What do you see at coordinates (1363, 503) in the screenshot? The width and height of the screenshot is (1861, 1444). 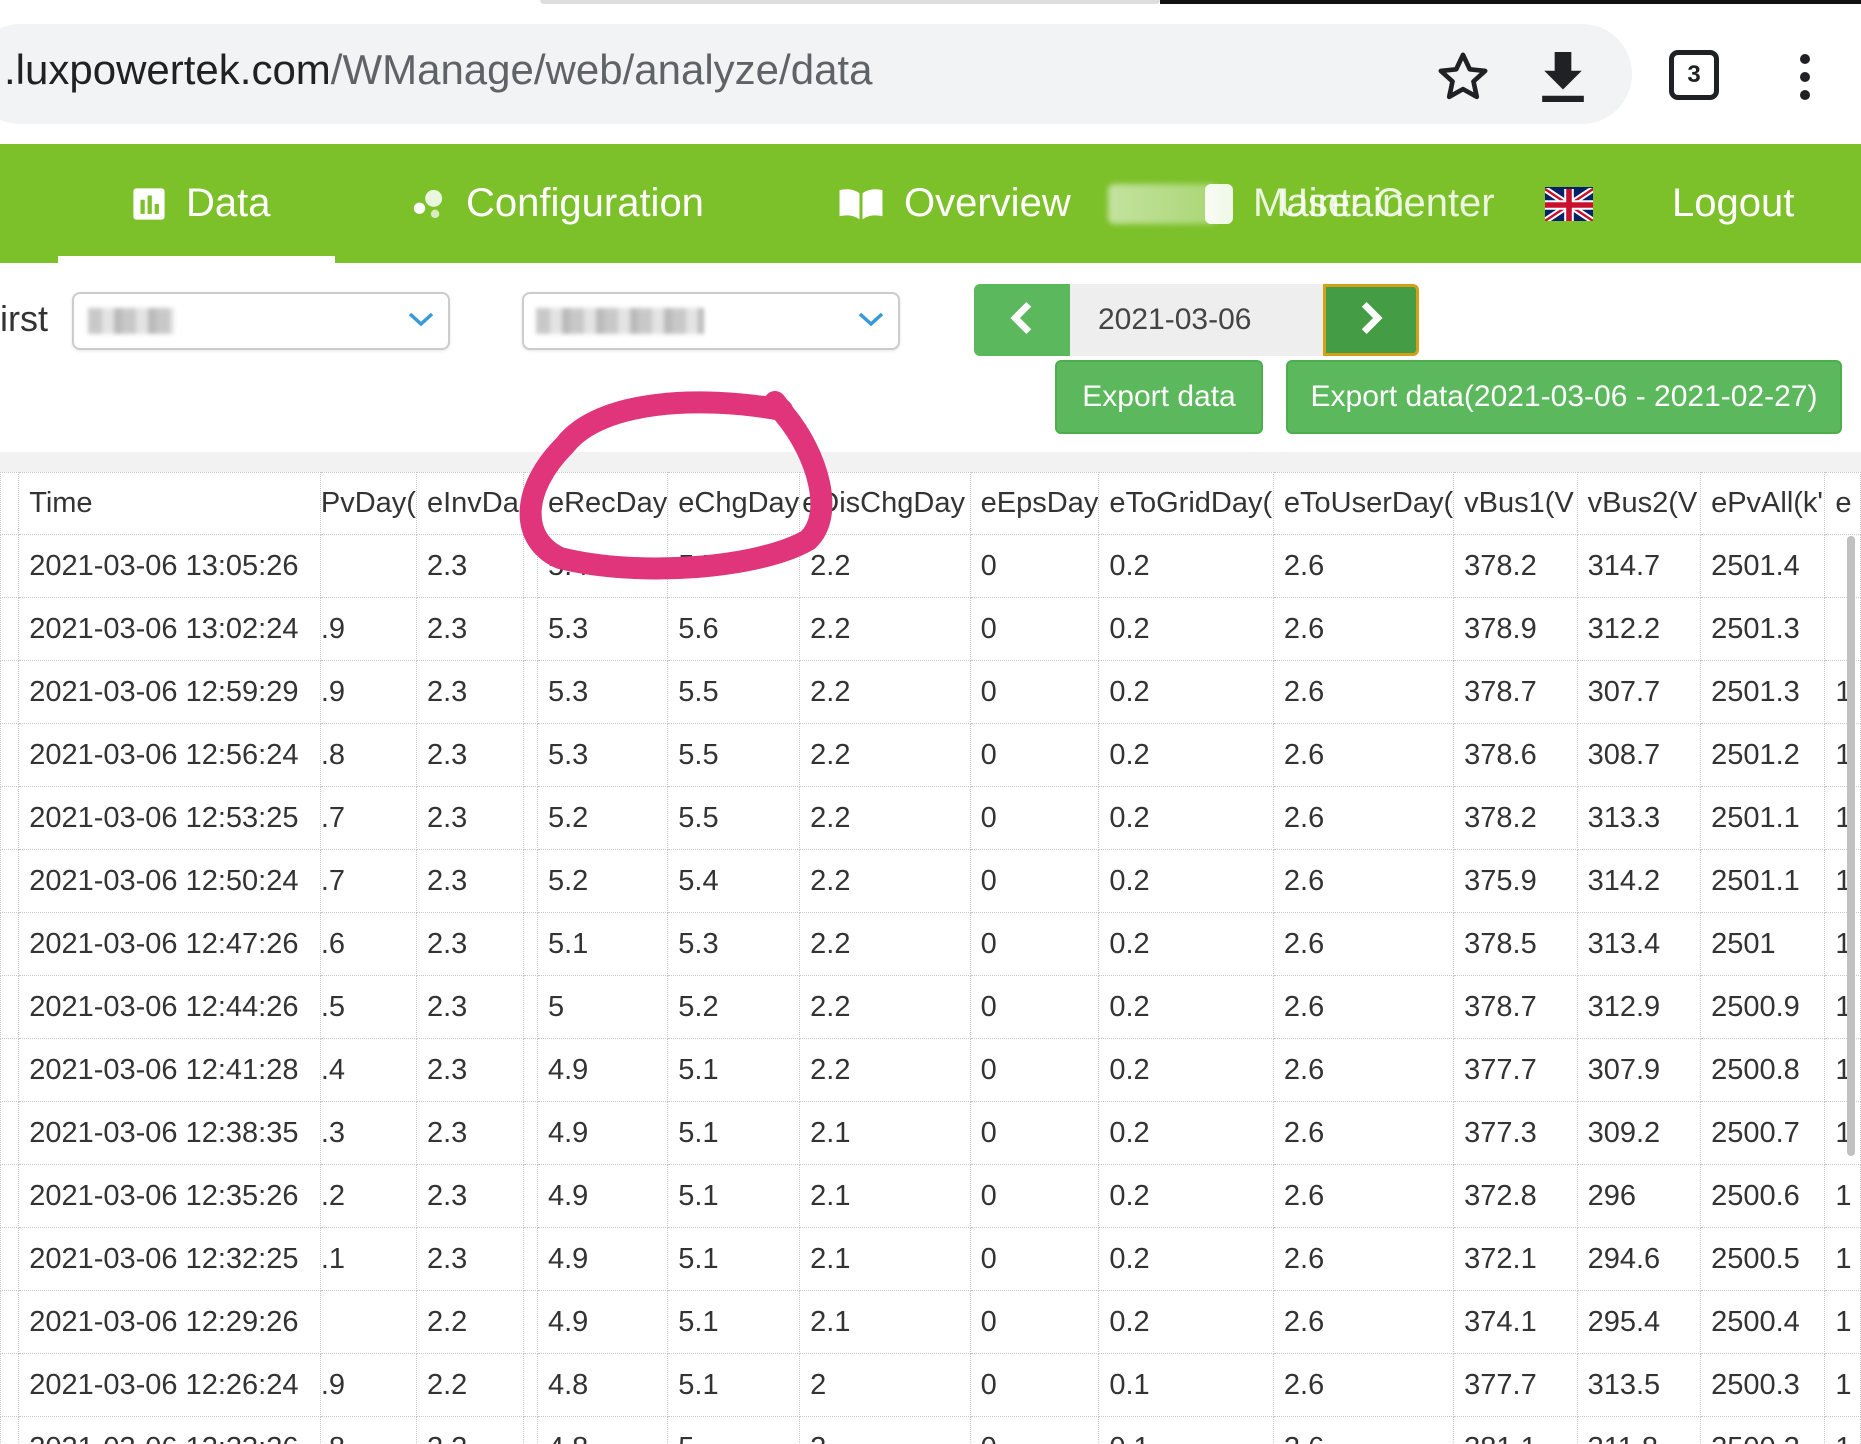 I see `col-header: eToUserDay(` at bounding box center [1363, 503].